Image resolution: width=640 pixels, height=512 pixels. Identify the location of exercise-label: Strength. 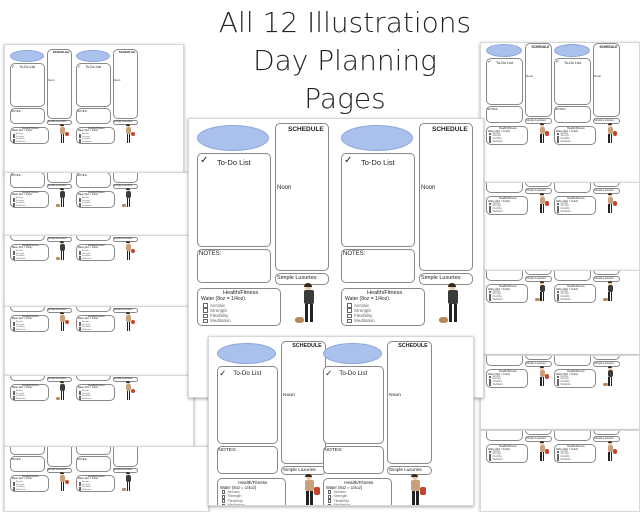
(234, 496).